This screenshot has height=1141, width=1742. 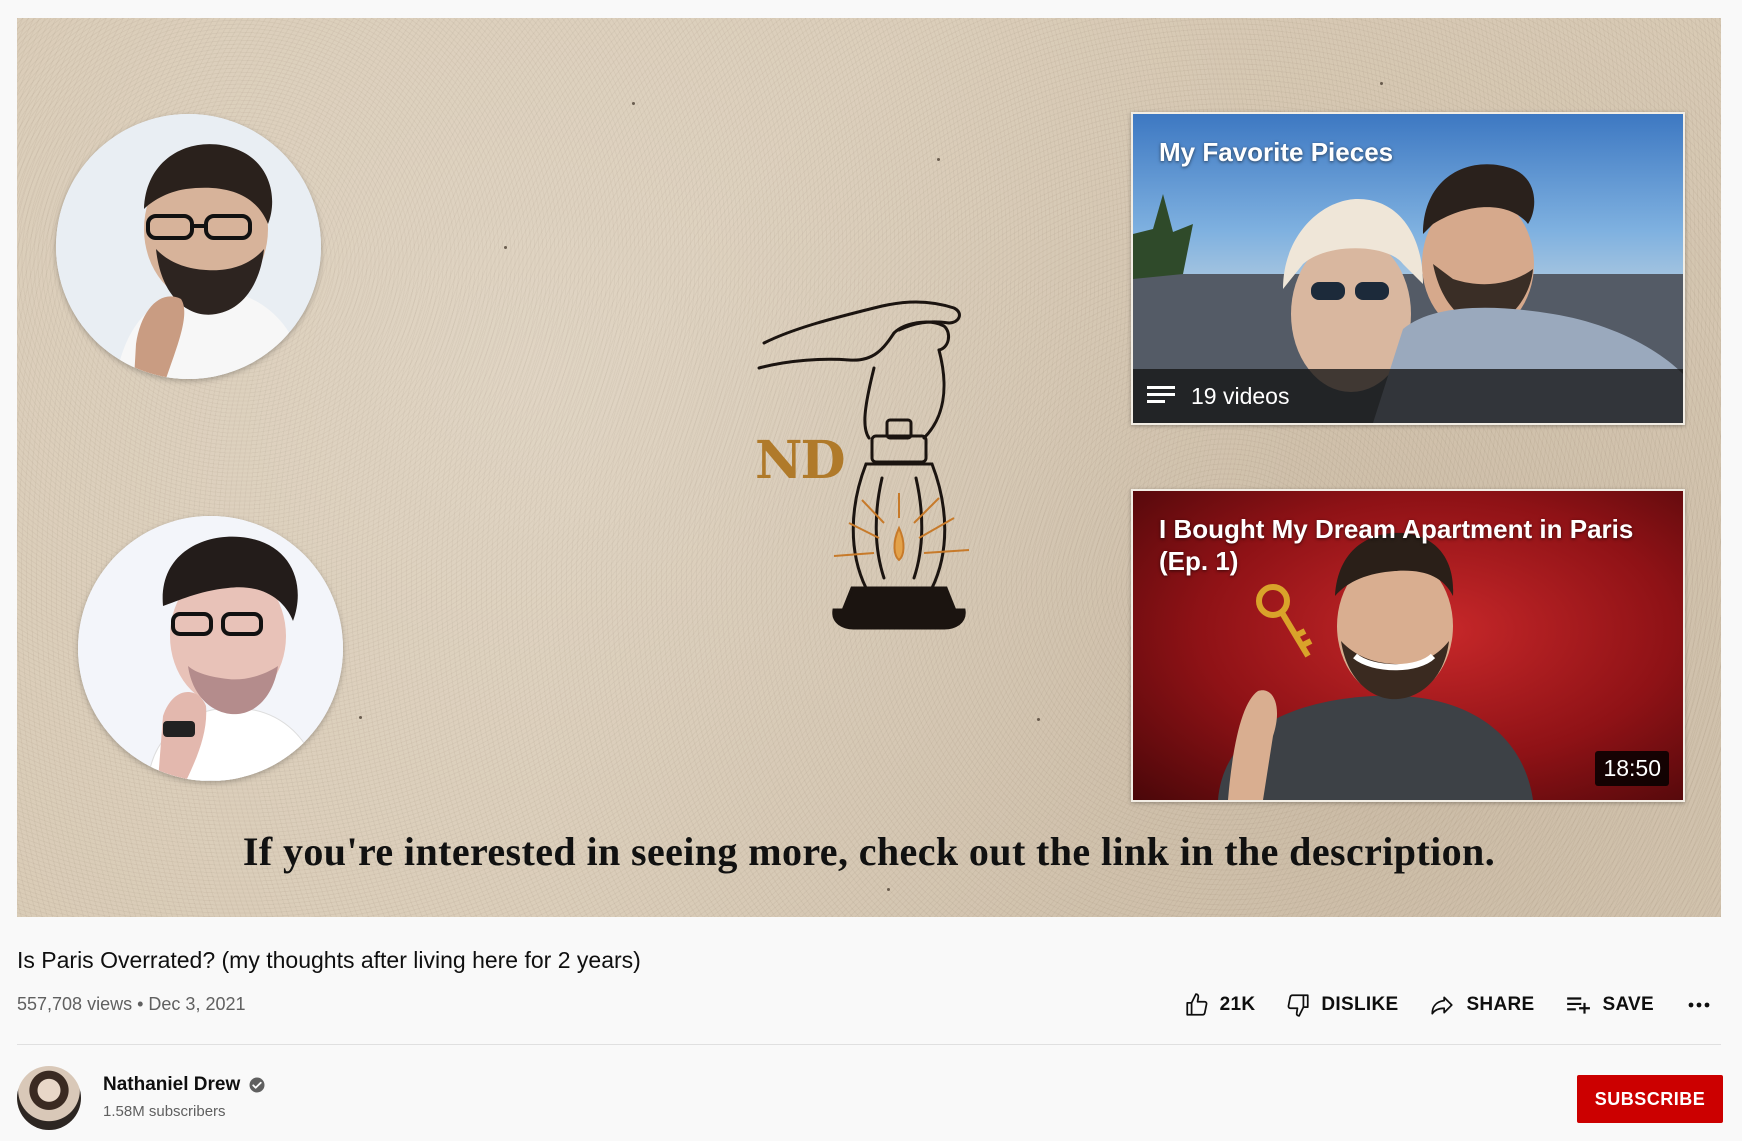 I want to click on save-button: SAVE, so click(x=1609, y=1005).